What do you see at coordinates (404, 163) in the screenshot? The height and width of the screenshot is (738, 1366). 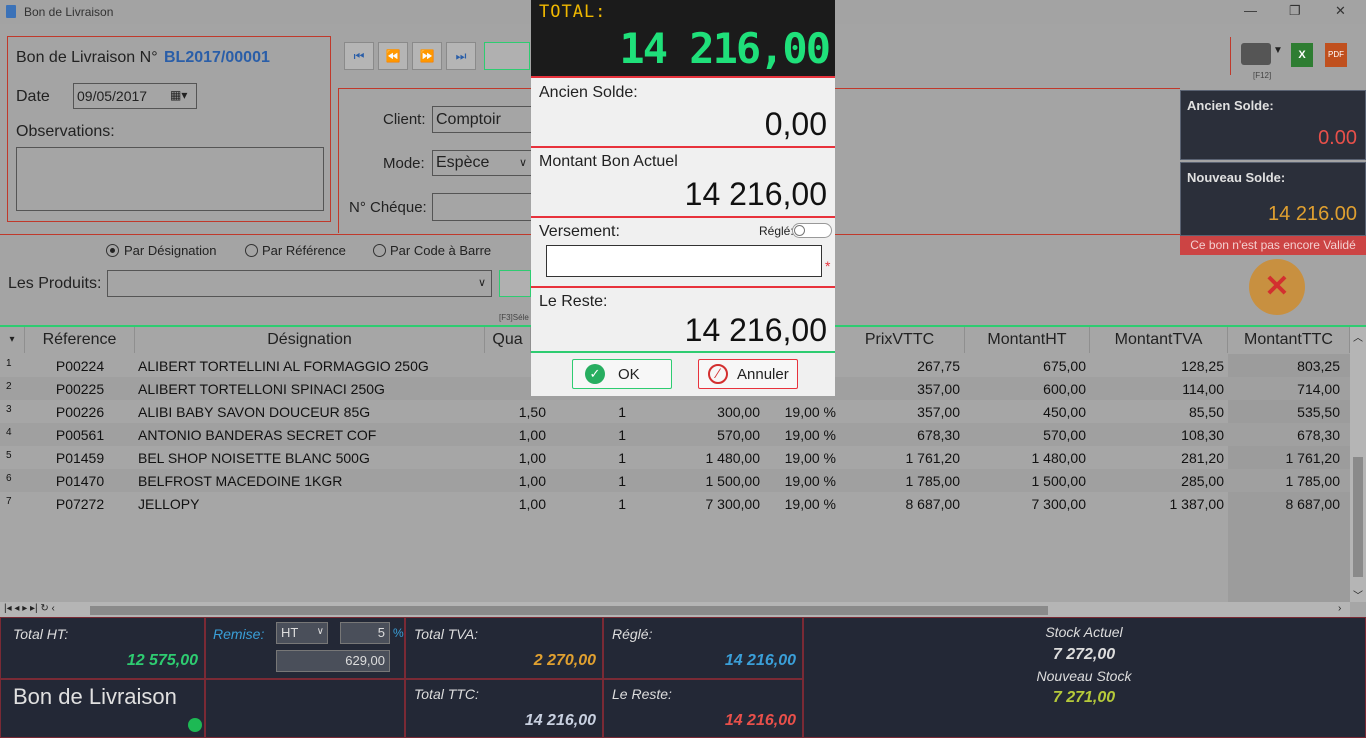 I see `mode-label: Mode:` at bounding box center [404, 163].